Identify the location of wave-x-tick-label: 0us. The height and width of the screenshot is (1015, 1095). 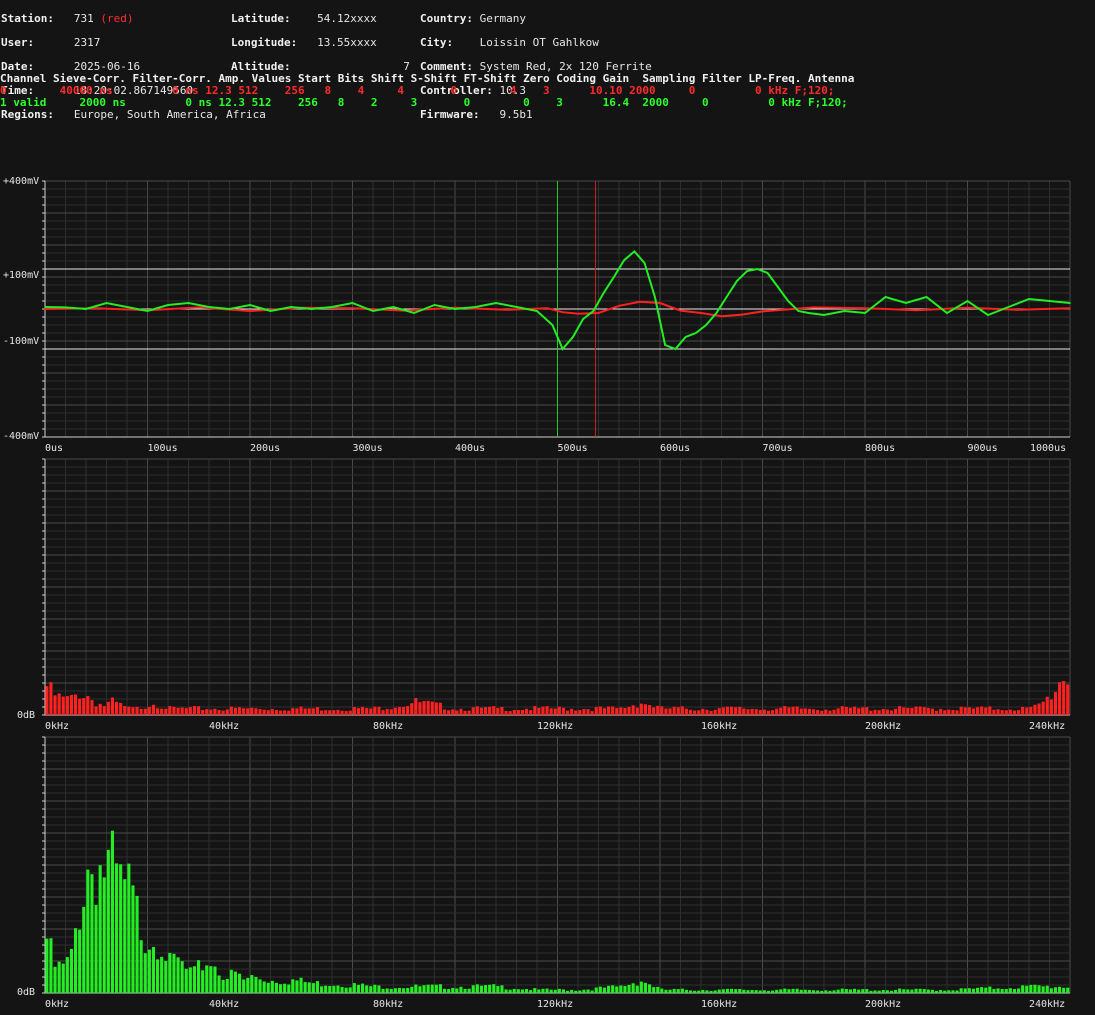
(54, 448).